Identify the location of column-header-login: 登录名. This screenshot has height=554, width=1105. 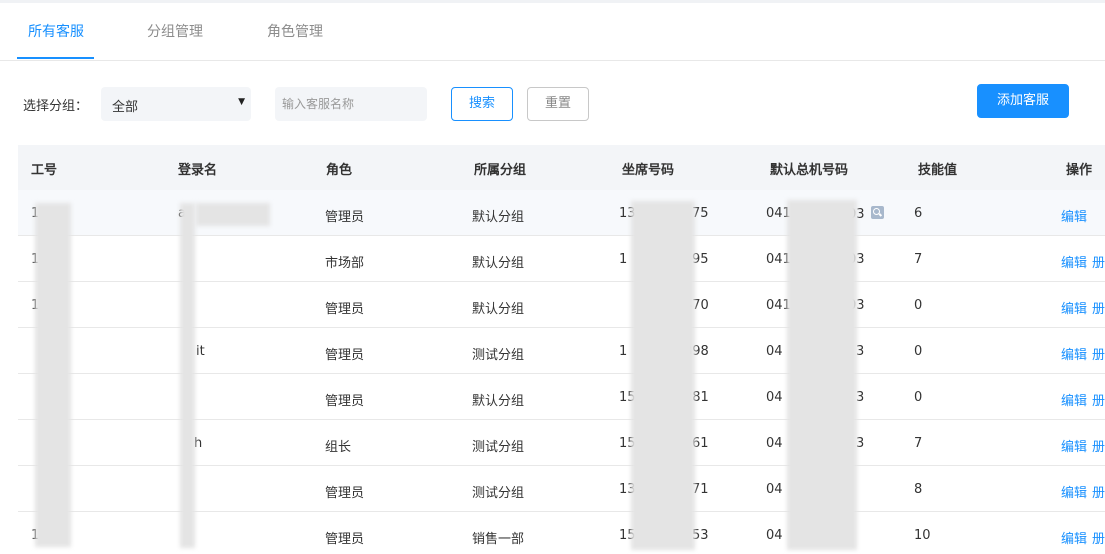
(198, 170).